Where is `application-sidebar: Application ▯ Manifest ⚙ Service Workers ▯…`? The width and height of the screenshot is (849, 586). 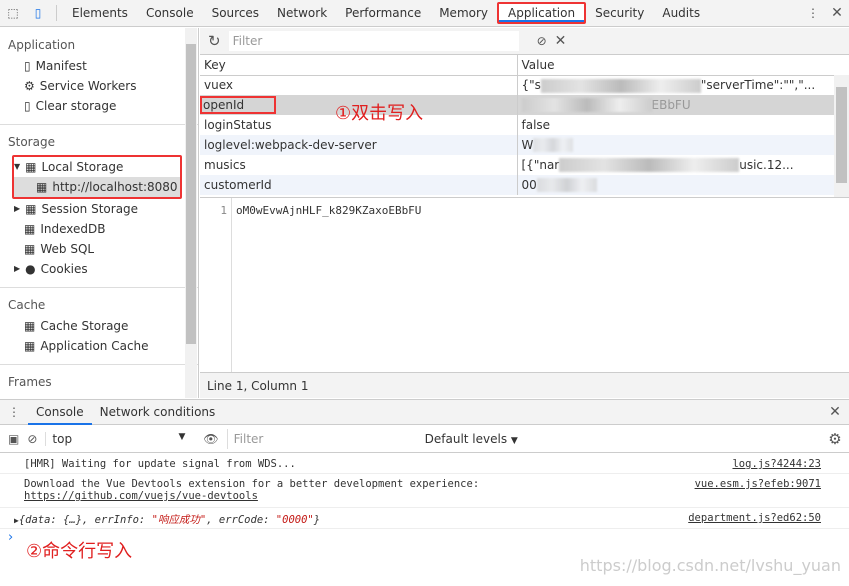 application-sidebar: Application ▯ Manifest ⚙ Service Workers ▯… is located at coordinates (99, 213).